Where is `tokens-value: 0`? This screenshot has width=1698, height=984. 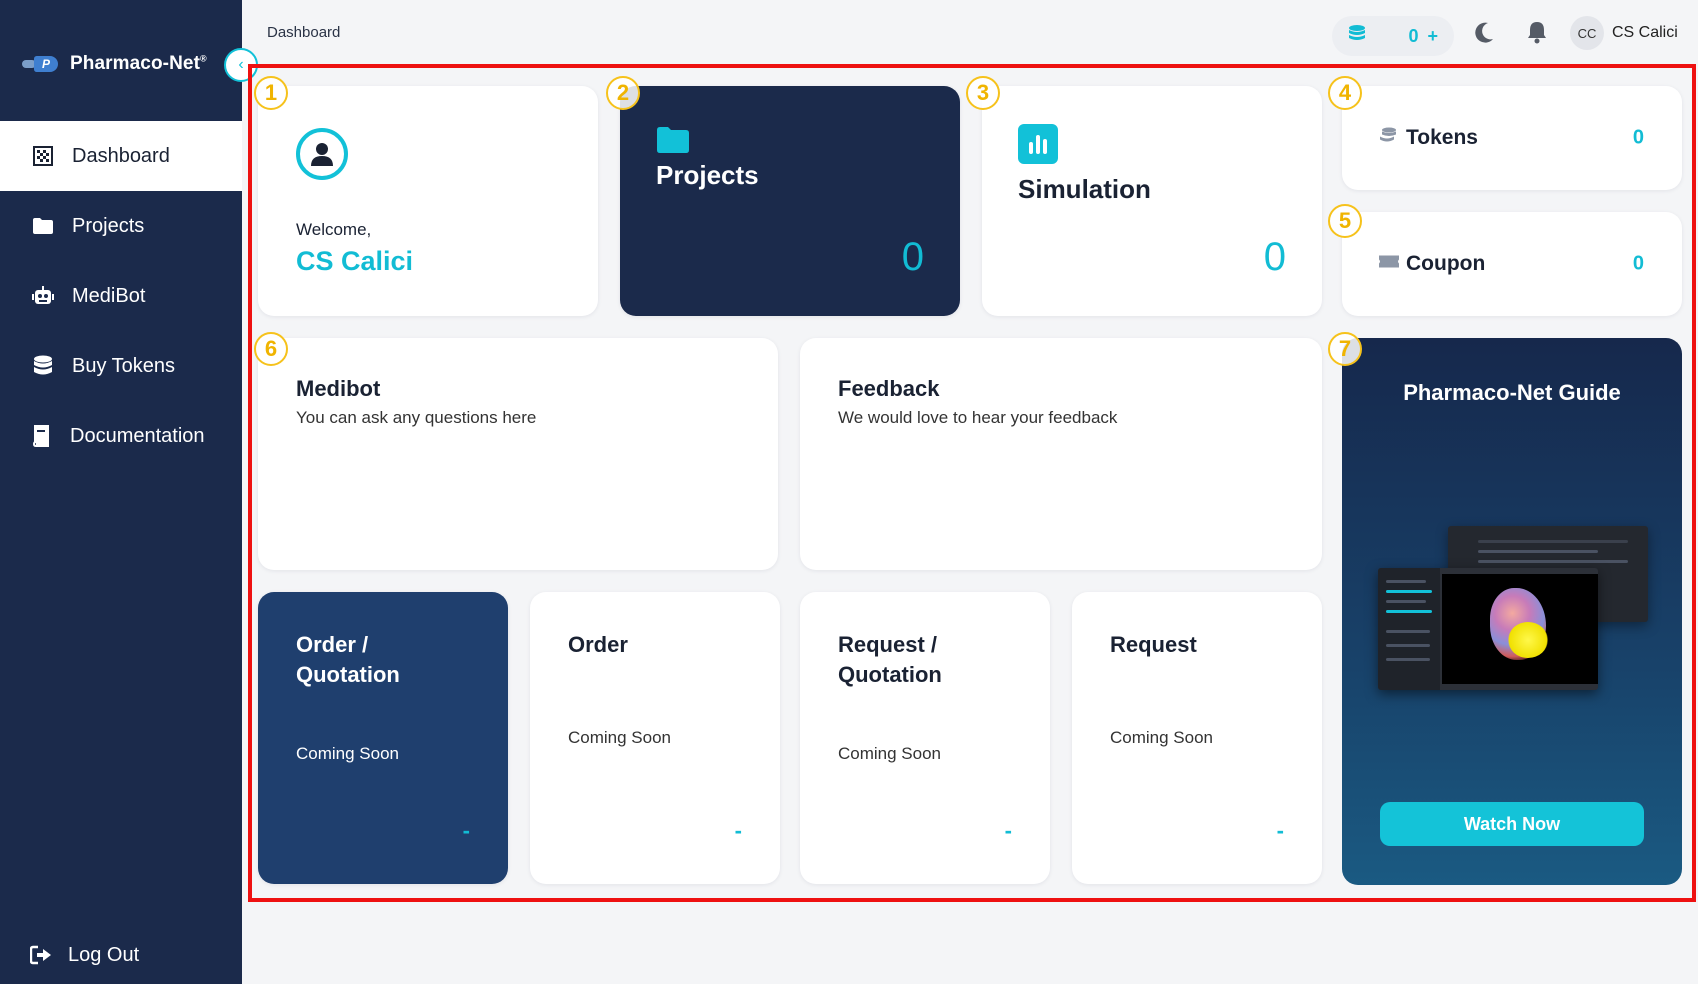 tokens-value: 0 is located at coordinates (1638, 137).